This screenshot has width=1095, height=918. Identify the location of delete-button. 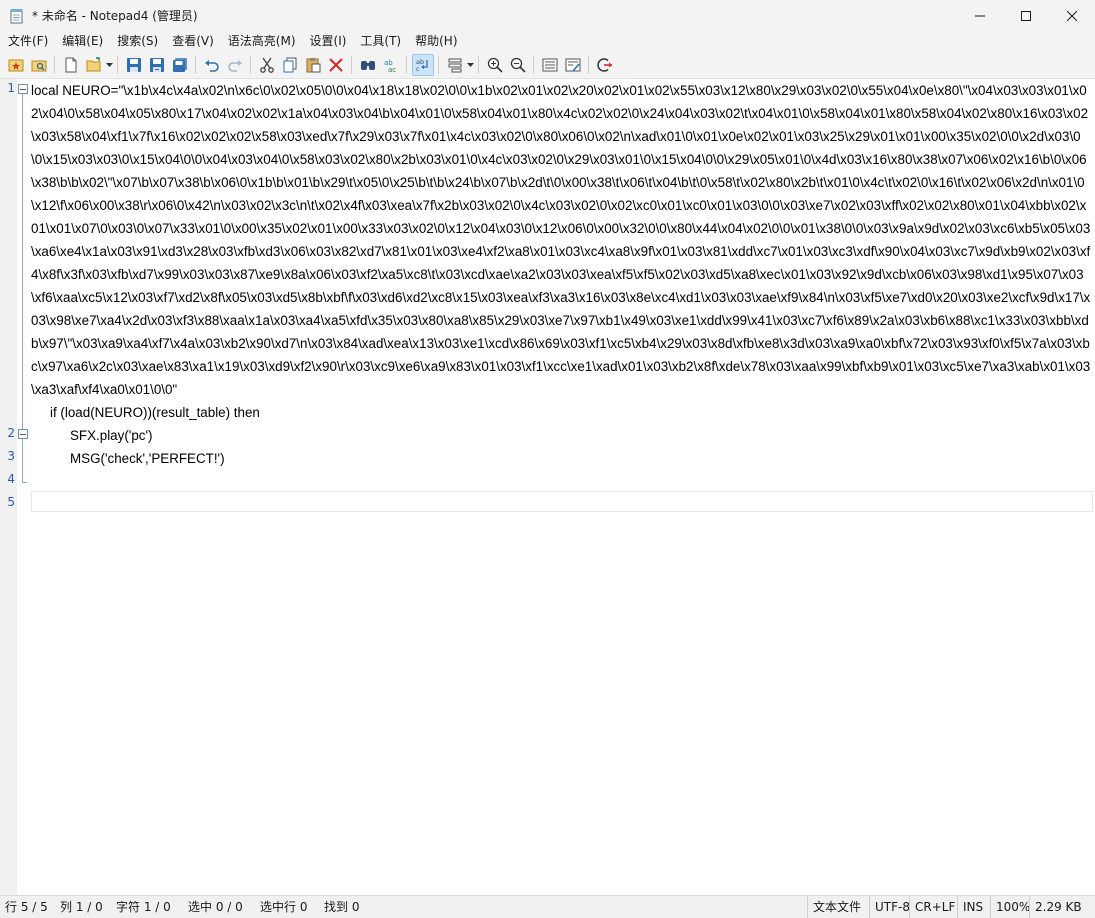
(336, 65).